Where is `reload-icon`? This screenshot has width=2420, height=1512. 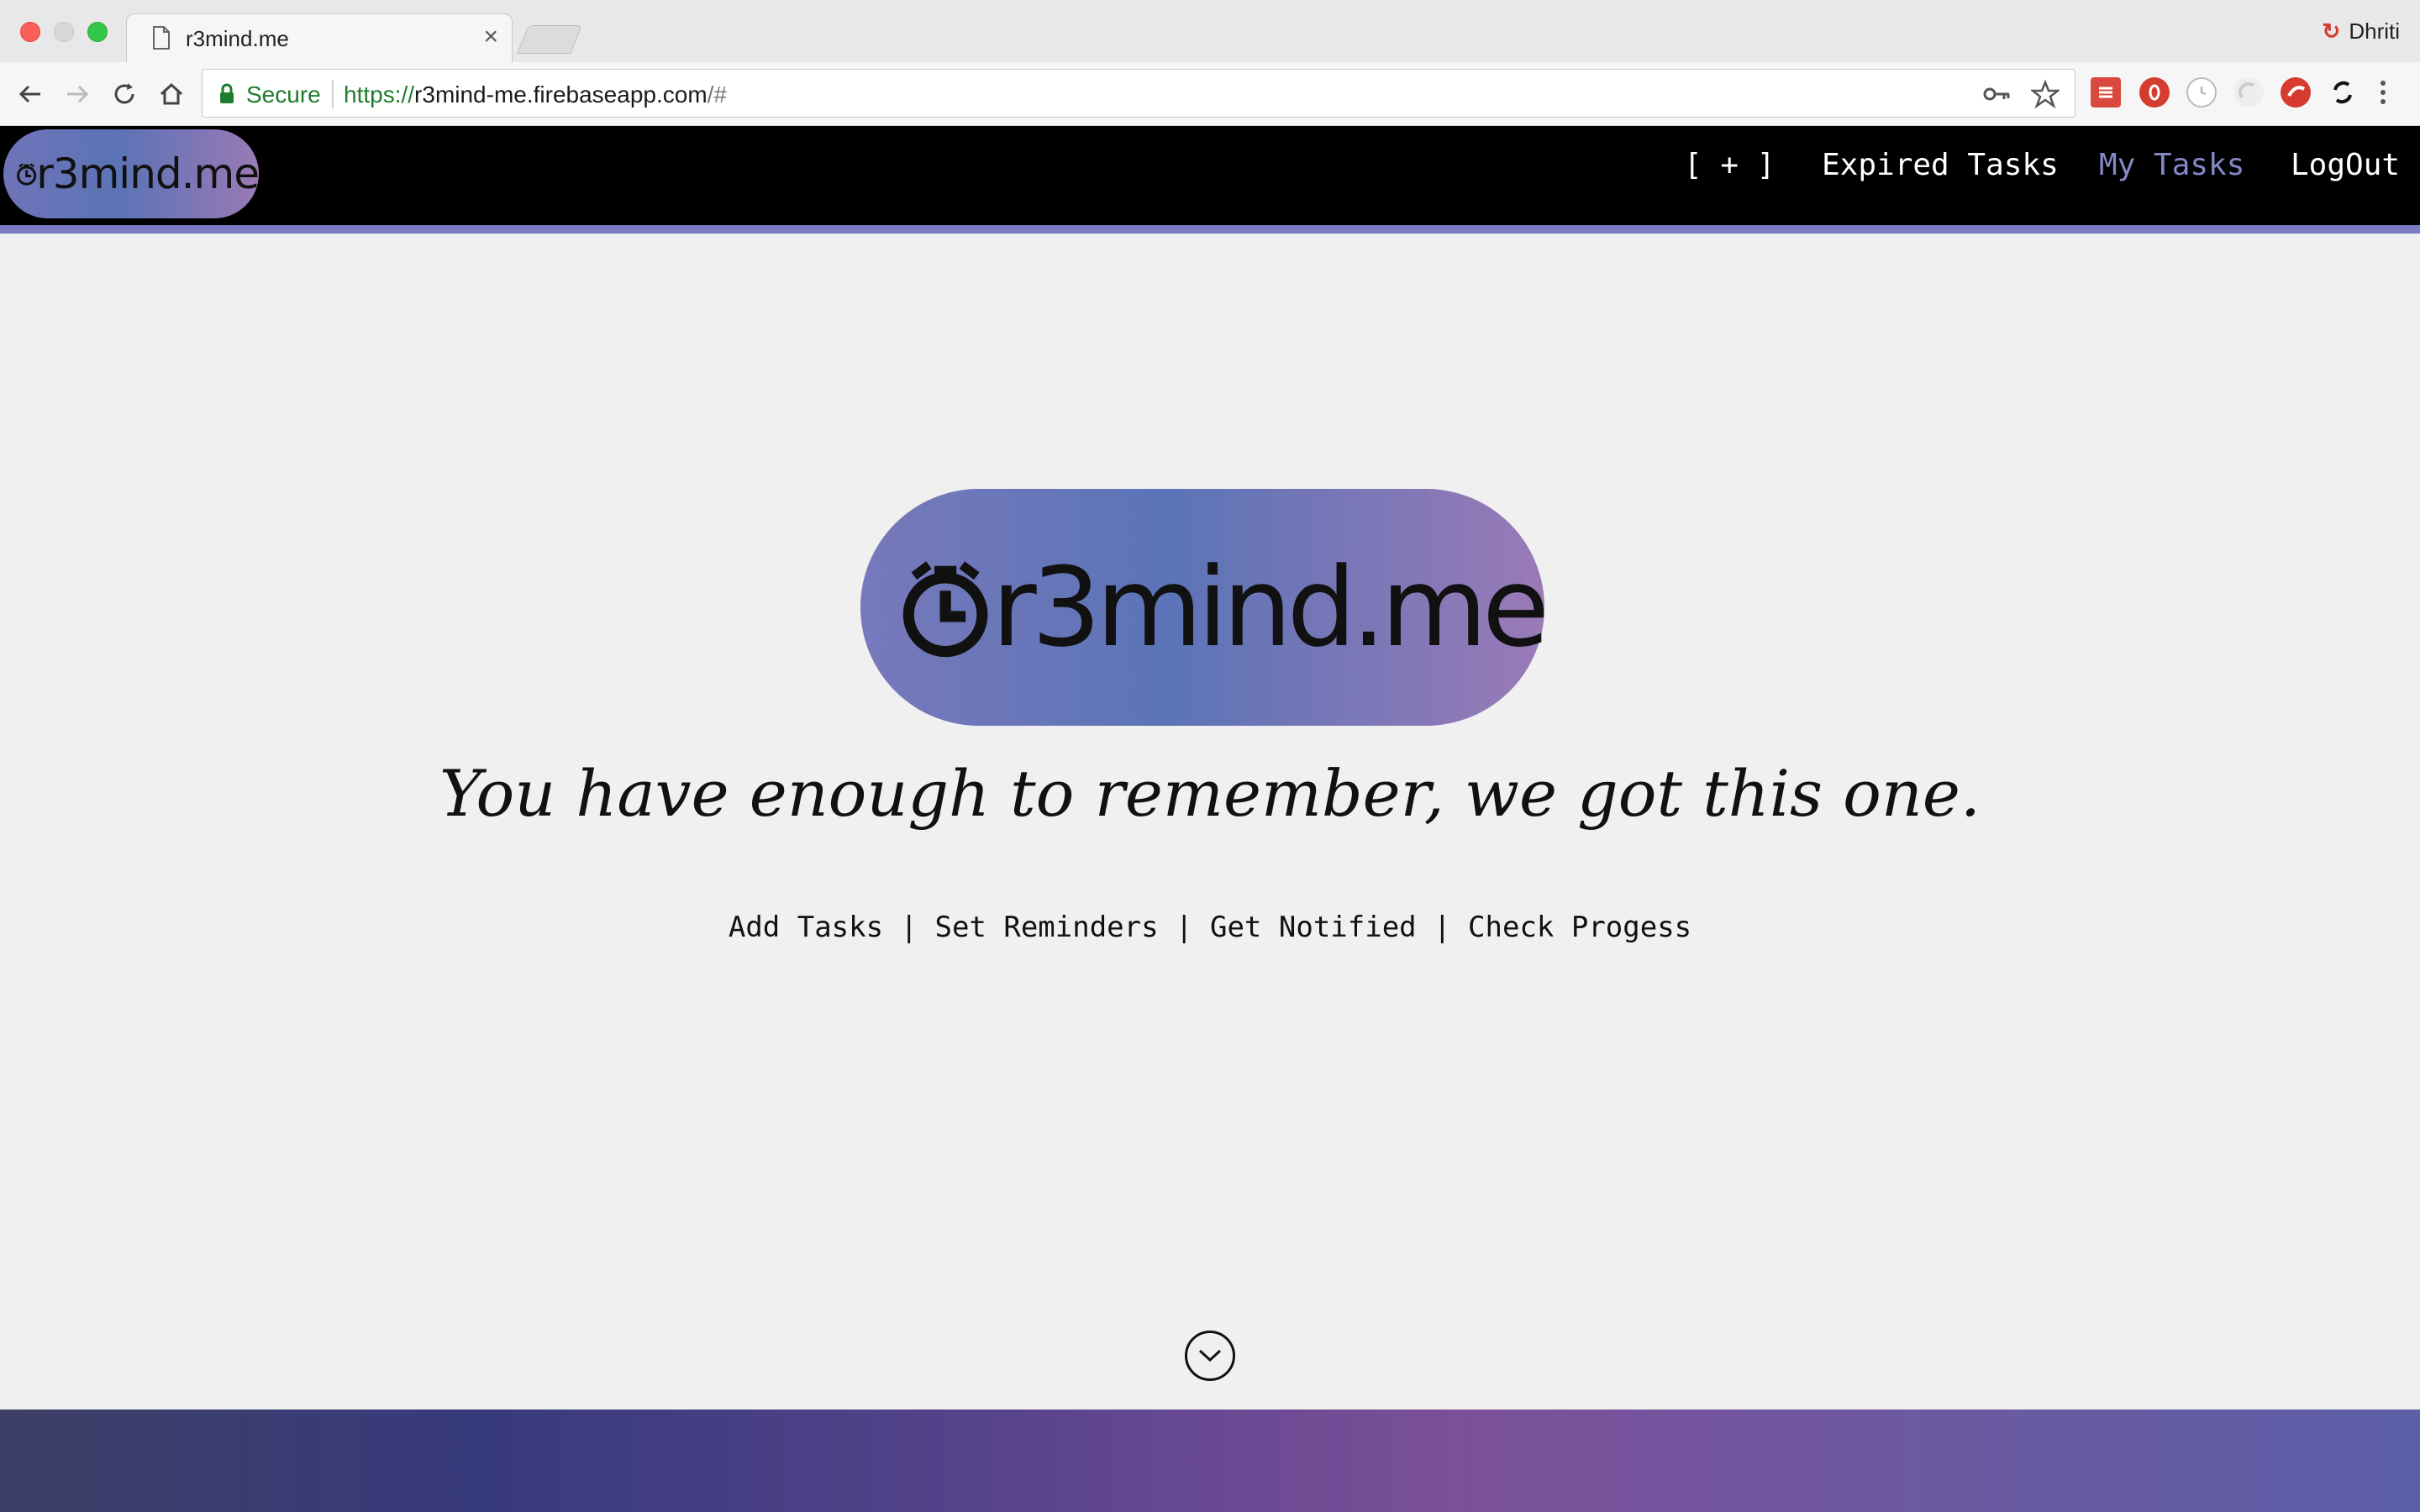
reload-icon is located at coordinates (124, 93).